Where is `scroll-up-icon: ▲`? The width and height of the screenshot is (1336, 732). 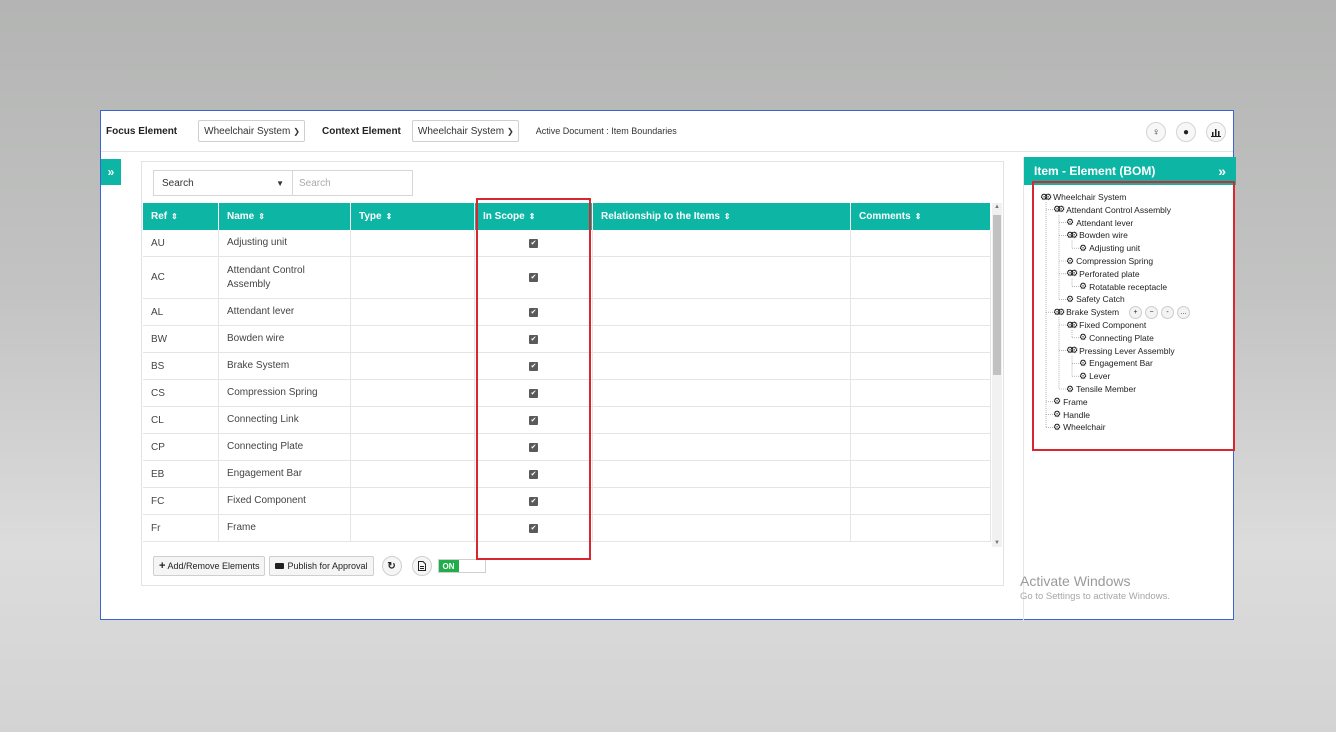
scroll-up-icon: ▲ is located at coordinates (997, 207).